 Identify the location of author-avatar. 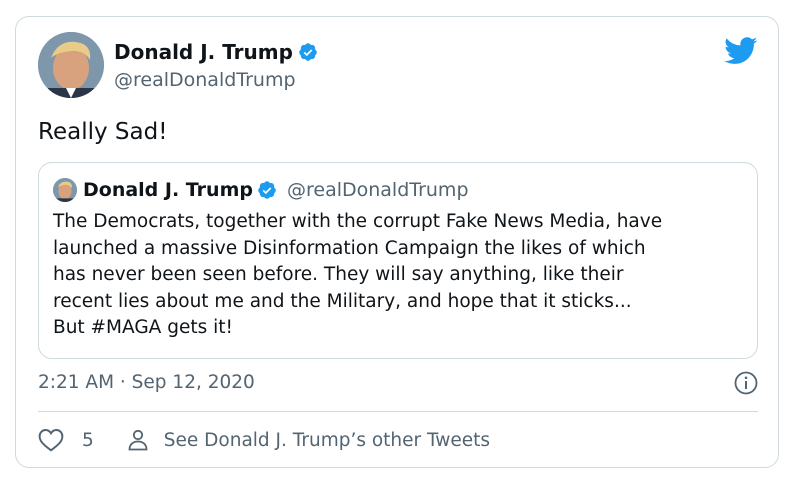
(71, 65).